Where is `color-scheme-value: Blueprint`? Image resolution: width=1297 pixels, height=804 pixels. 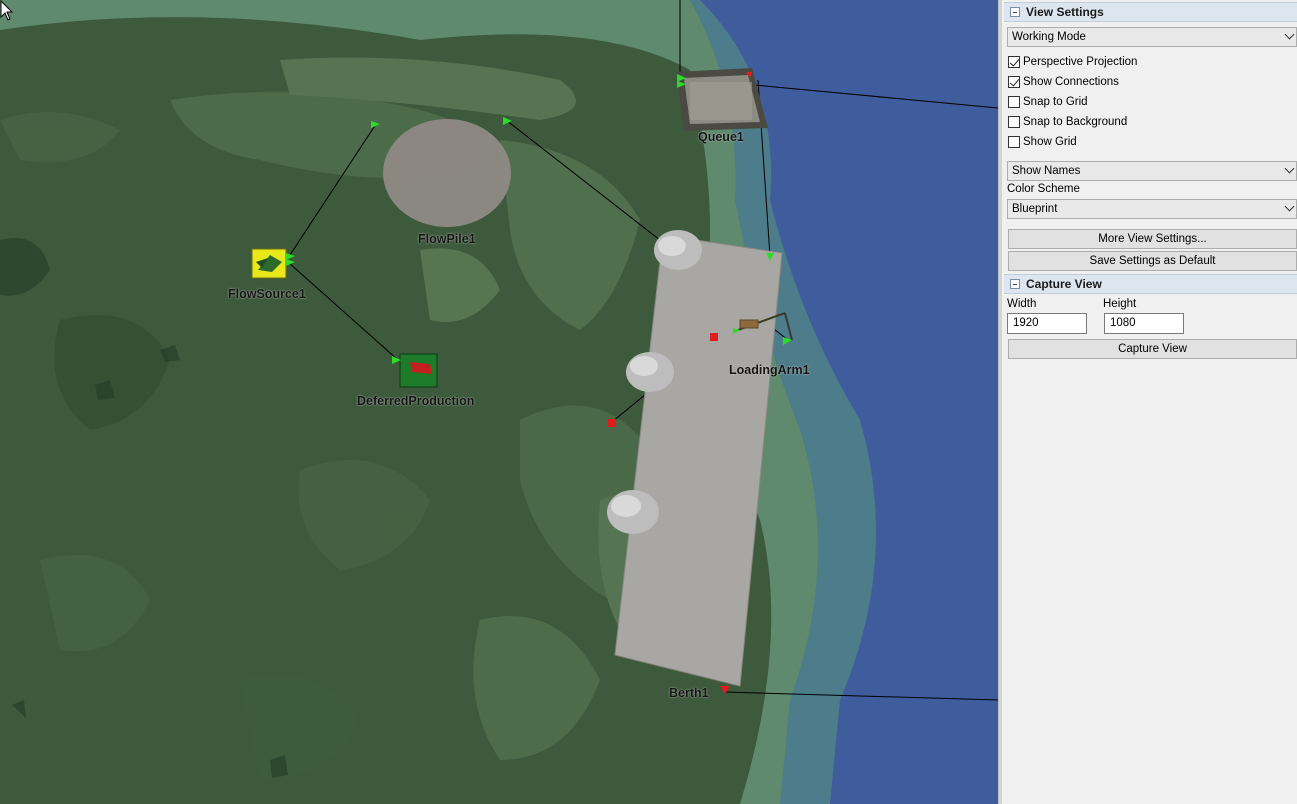 color-scheme-value: Blueprint is located at coordinates (1035, 209).